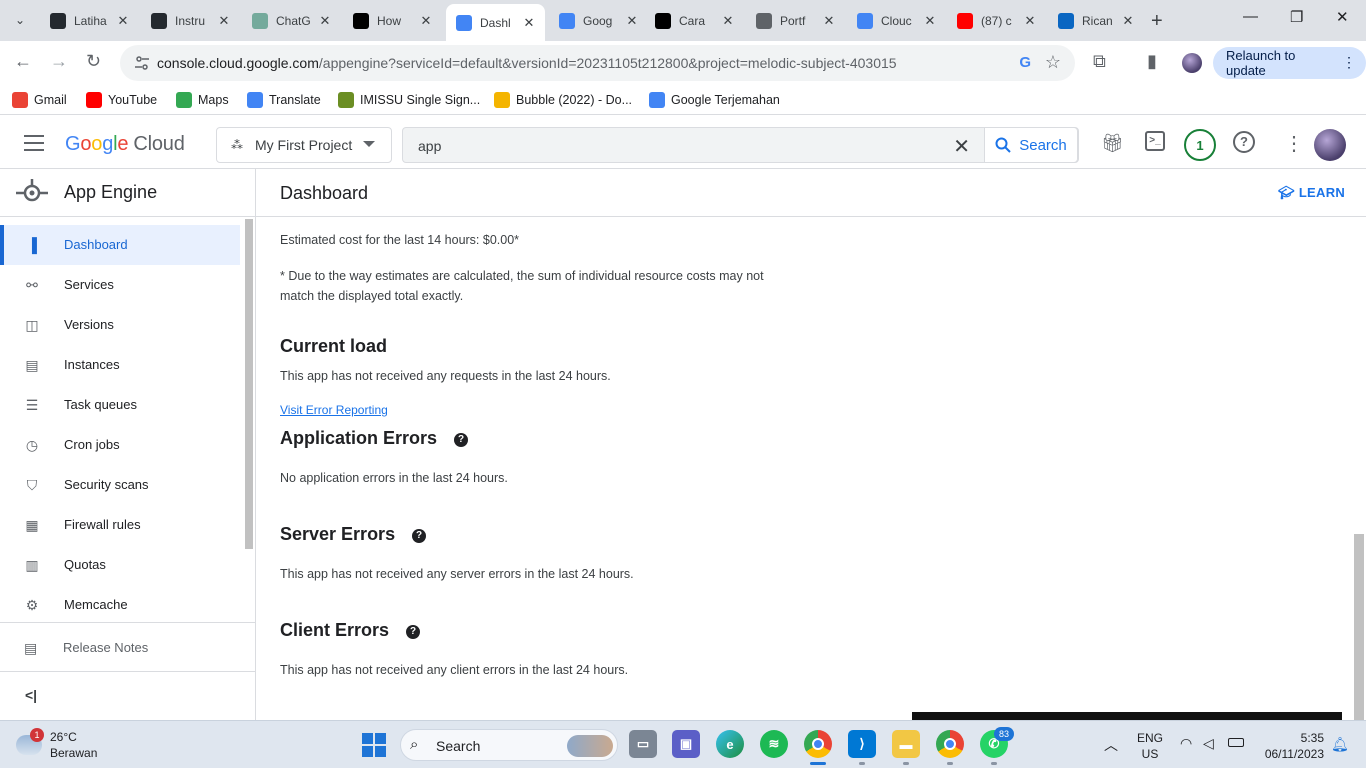  Describe the element at coordinates (1053, 62) in the screenshot. I see `bookmark-star-icon: ☆` at that location.